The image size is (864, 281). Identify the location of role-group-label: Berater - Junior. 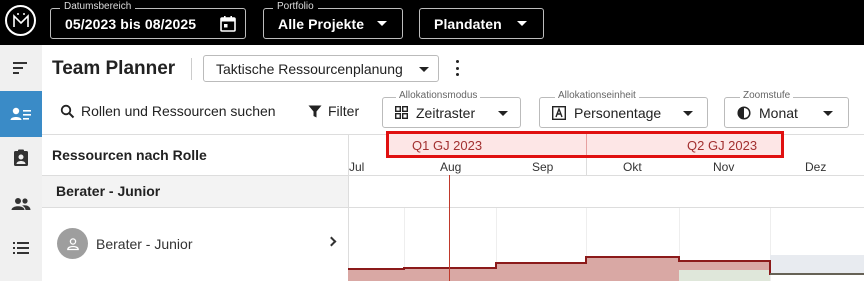
(108, 191).